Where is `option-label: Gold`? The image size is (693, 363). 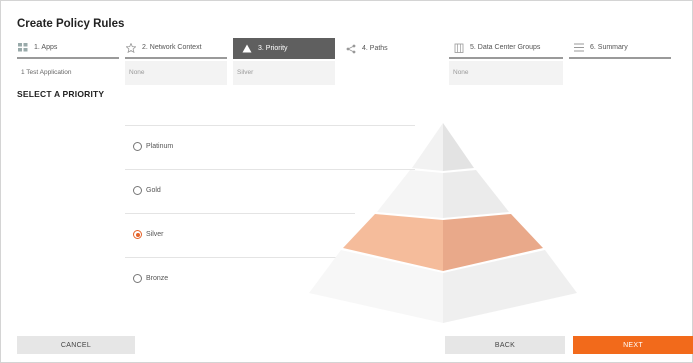 option-label: Gold is located at coordinates (153, 190).